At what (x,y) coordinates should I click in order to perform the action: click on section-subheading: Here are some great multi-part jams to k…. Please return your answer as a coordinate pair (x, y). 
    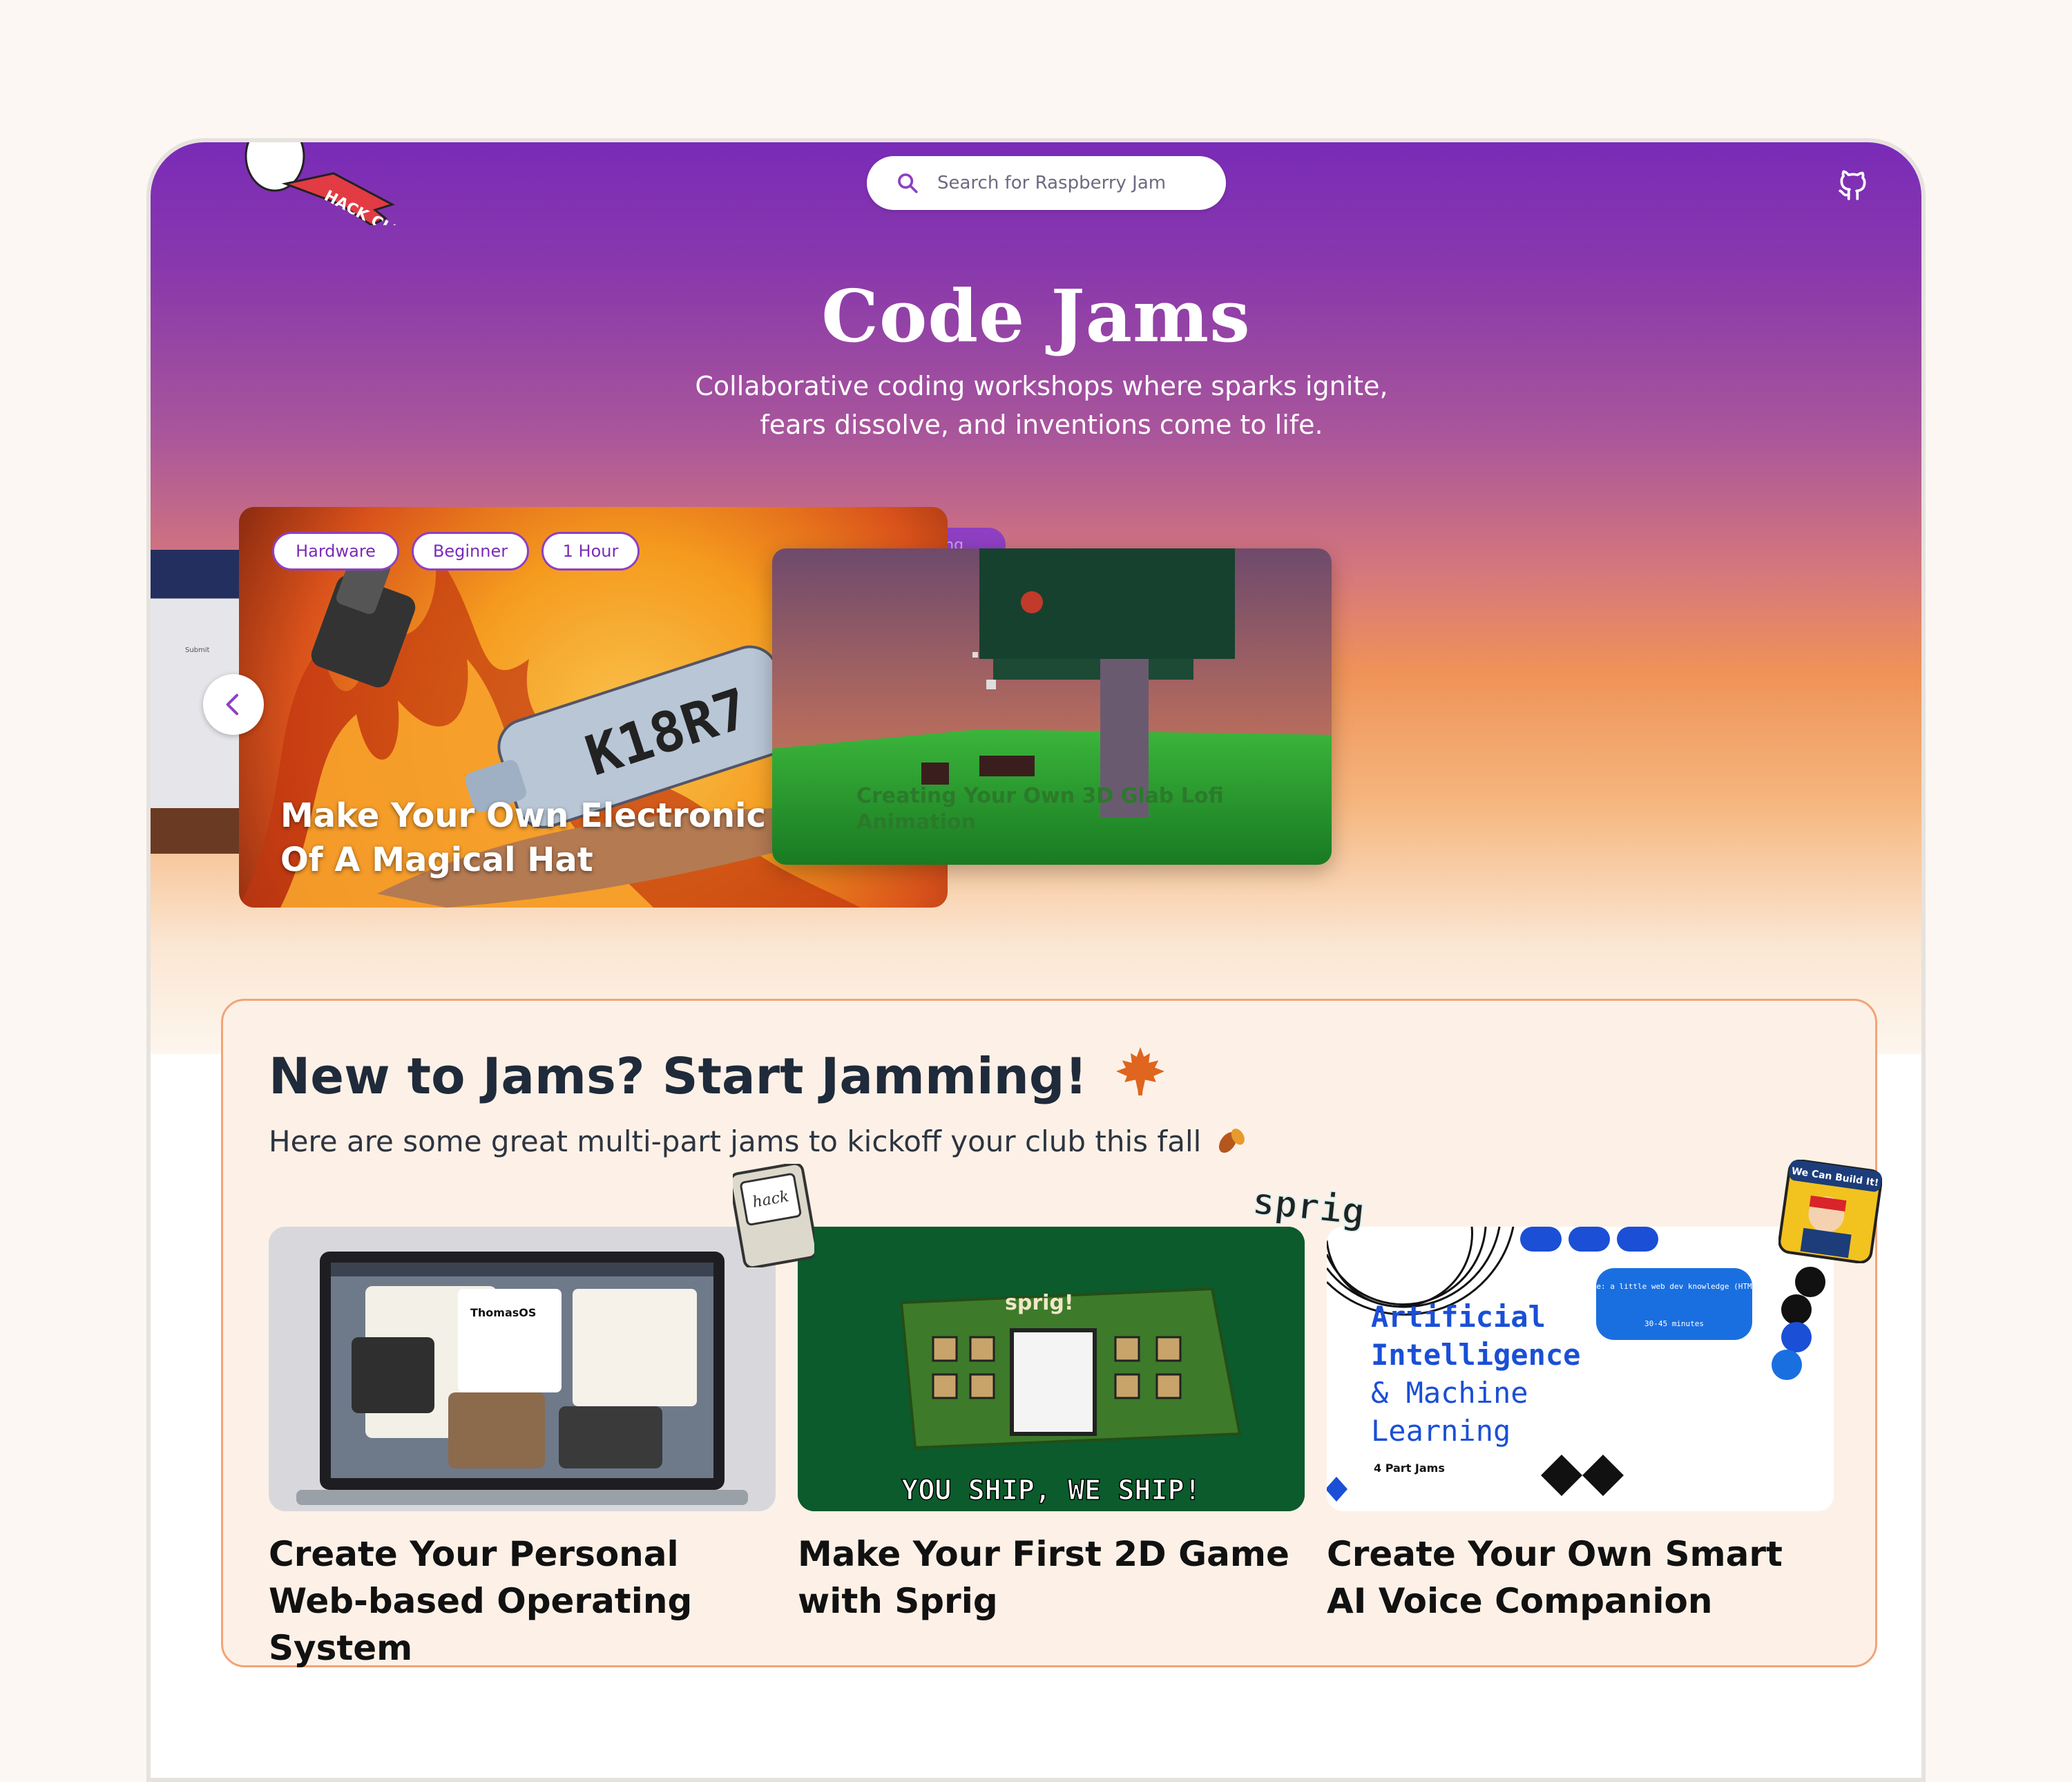
    Looking at the image, I should click on (759, 1141).